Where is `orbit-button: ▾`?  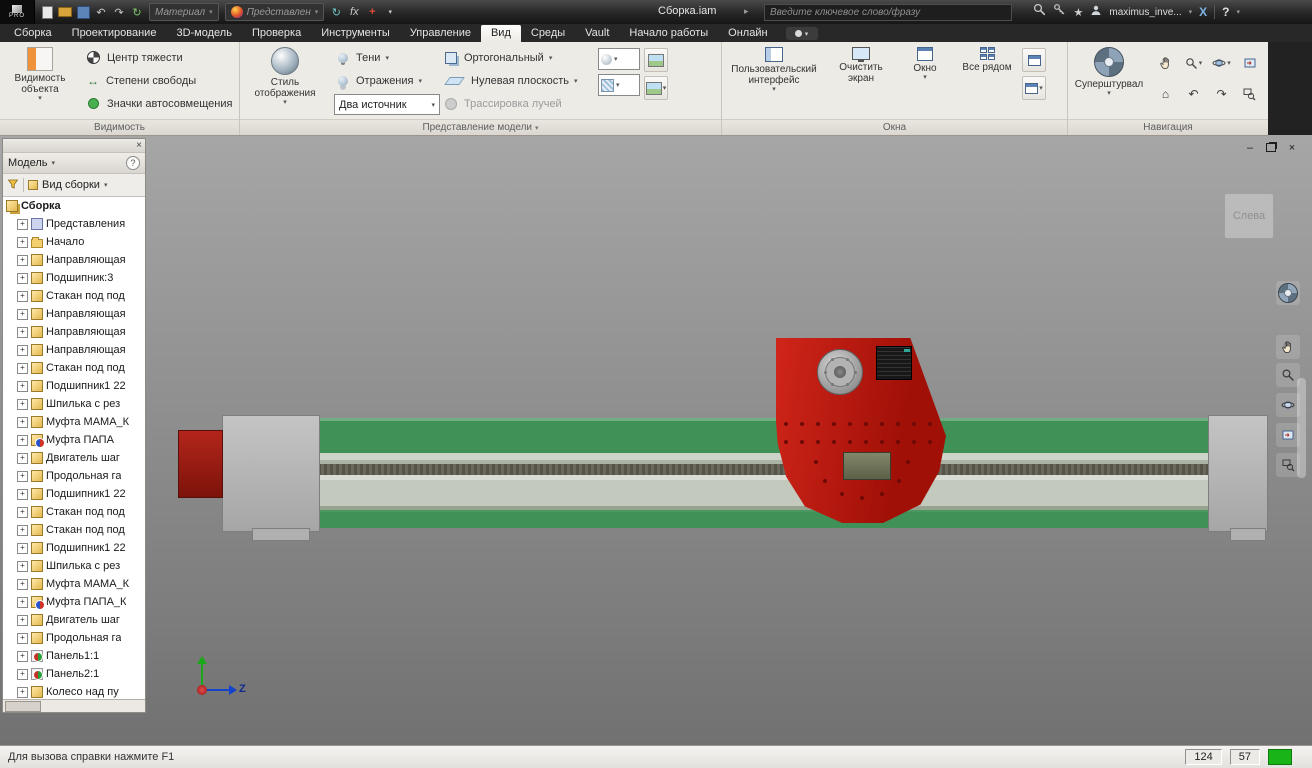
orbit-button: ▾ is located at coordinates (1221, 63).